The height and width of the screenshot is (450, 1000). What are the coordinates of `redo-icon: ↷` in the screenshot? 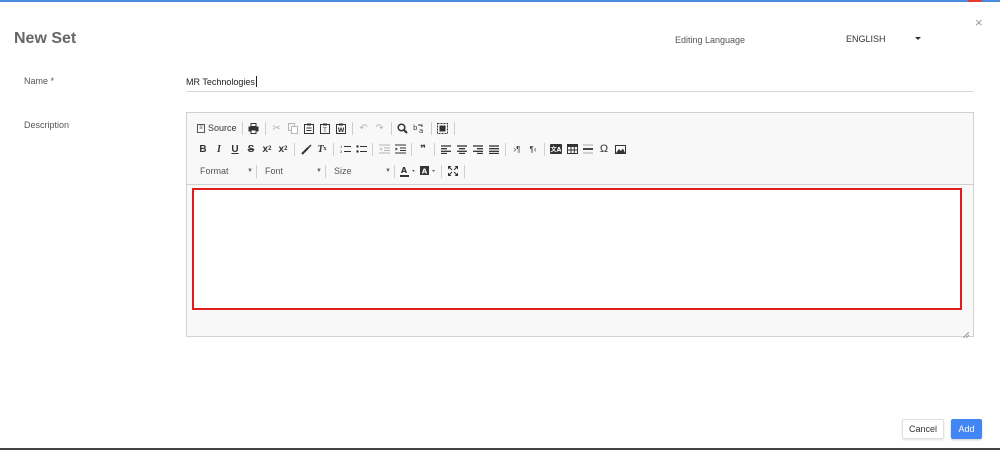 It's located at (380, 128).